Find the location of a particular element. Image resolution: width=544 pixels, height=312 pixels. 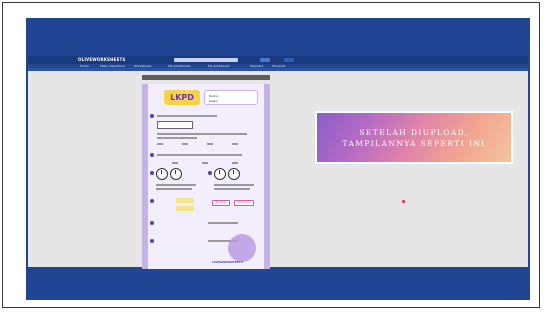

question-5-icon is located at coordinates (152, 201).